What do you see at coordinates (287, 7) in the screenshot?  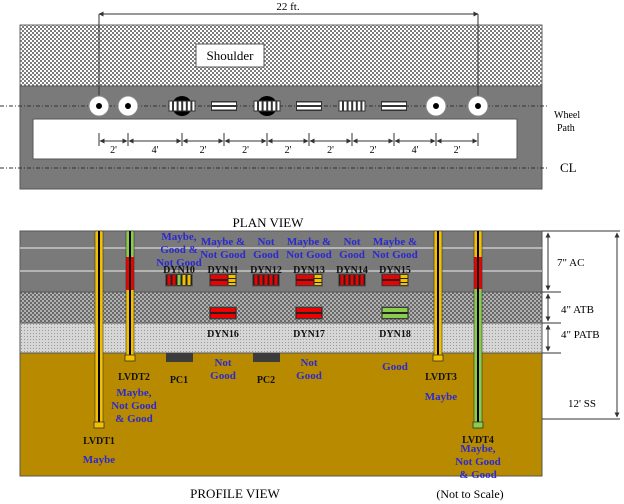 I see `width-label: 22 ft.` at bounding box center [287, 7].